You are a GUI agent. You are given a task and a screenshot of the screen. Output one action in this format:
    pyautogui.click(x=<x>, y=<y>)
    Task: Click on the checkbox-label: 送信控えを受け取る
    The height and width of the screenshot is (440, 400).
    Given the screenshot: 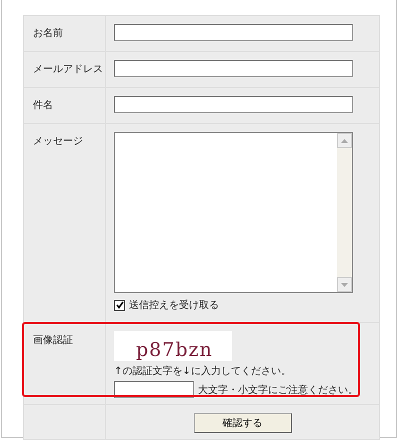 What is the action you would take?
    pyautogui.click(x=174, y=305)
    